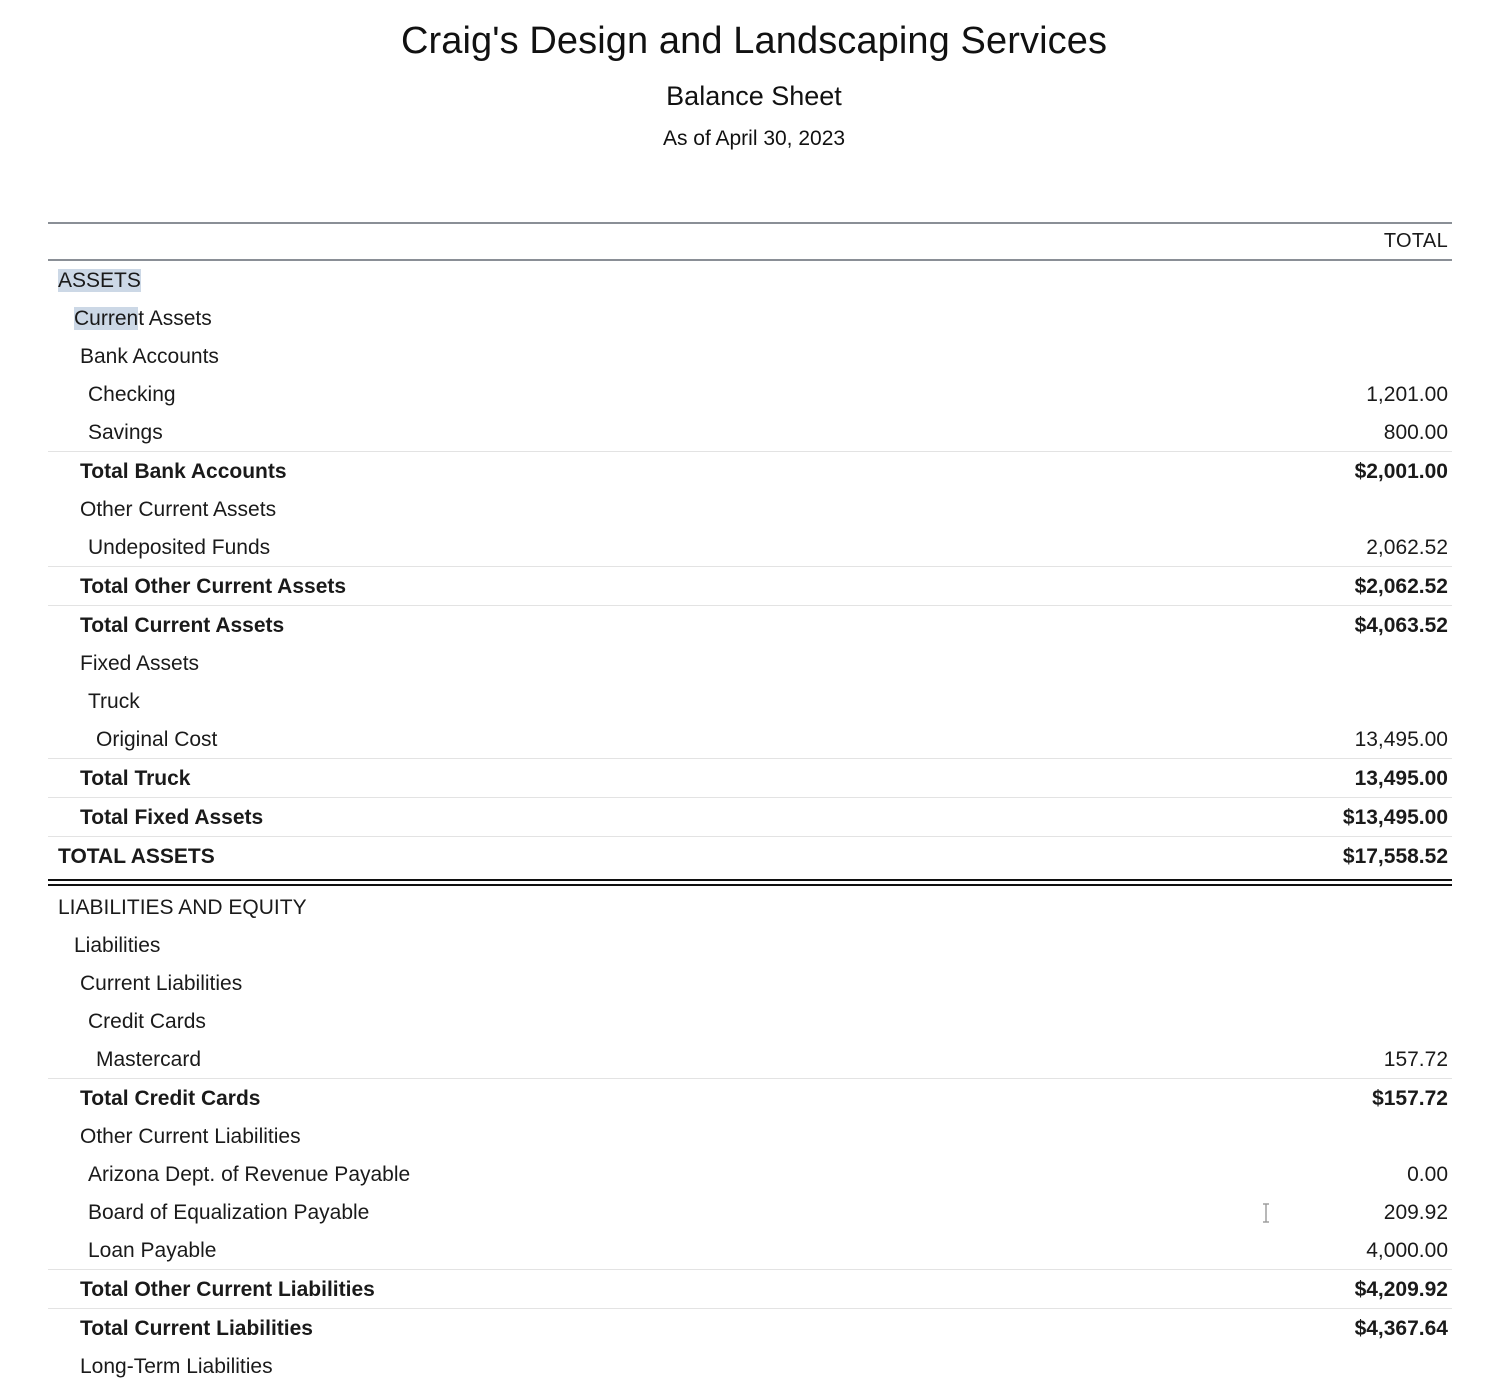 The height and width of the screenshot is (1385, 1508). I want to click on row-label: Board of Equalization Payable, so click(229, 1212).